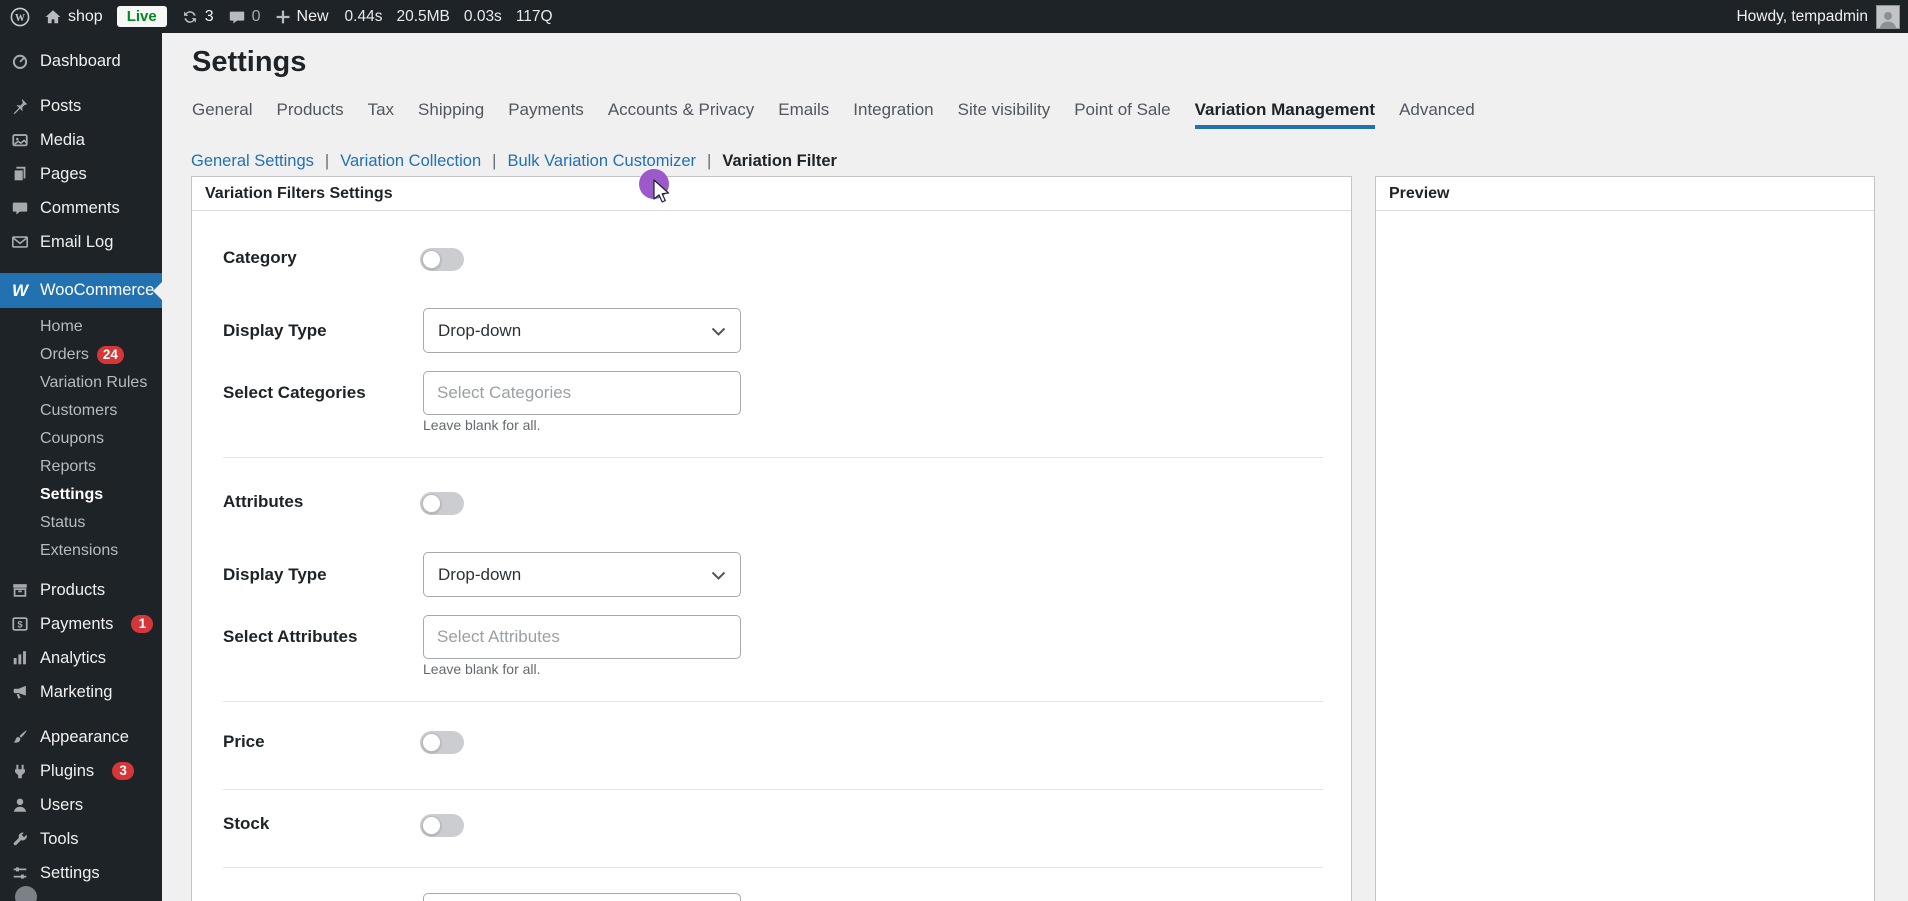 This screenshot has width=1908, height=901. What do you see at coordinates (62, 139) in the screenshot?
I see `sidebar-item-label: Media` at bounding box center [62, 139].